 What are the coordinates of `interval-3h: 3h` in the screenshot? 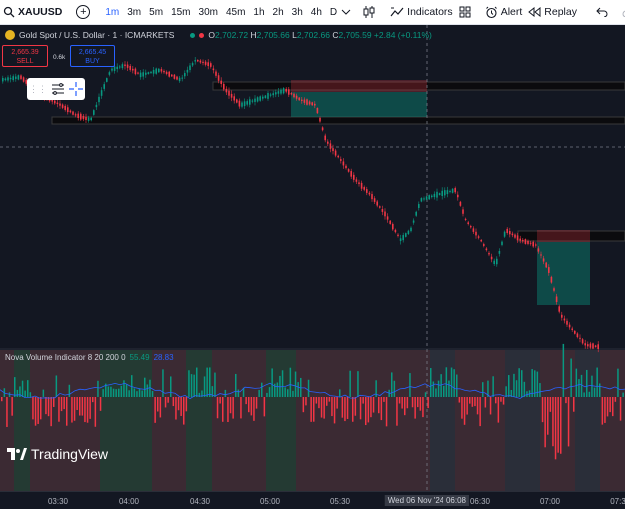 It's located at (297, 12).